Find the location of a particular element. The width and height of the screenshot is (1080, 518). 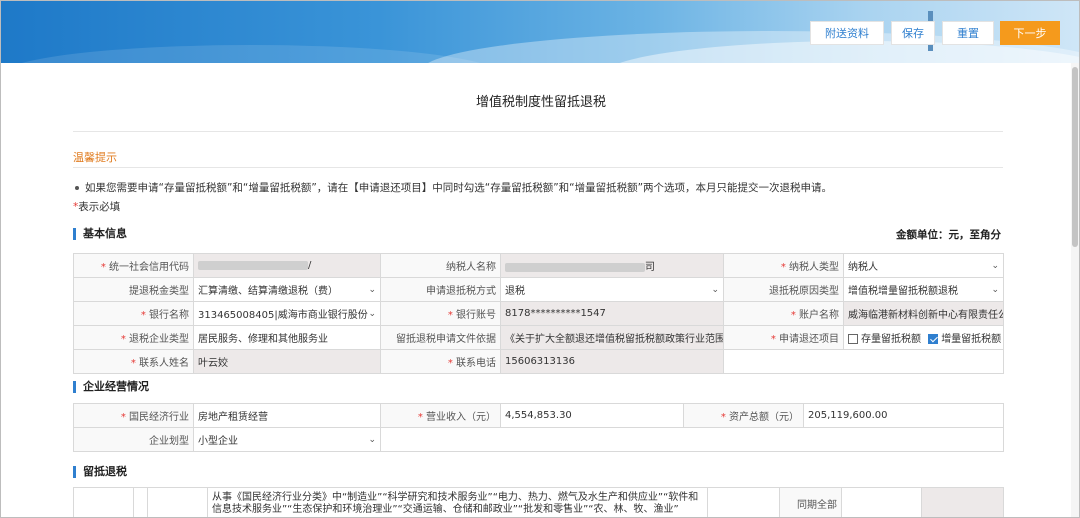

amount-unit-label: 金额单位：元，至角分 is located at coordinates (948, 235).